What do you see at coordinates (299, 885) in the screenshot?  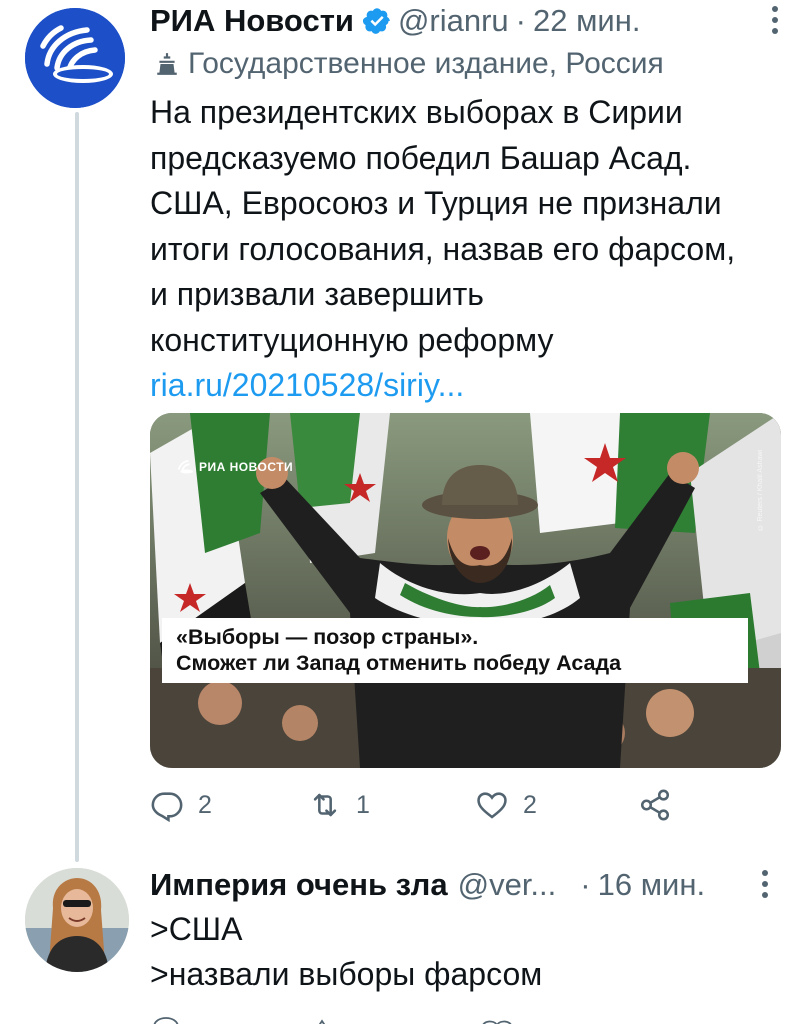 I see `reply-author-name: Империя очень зла` at bounding box center [299, 885].